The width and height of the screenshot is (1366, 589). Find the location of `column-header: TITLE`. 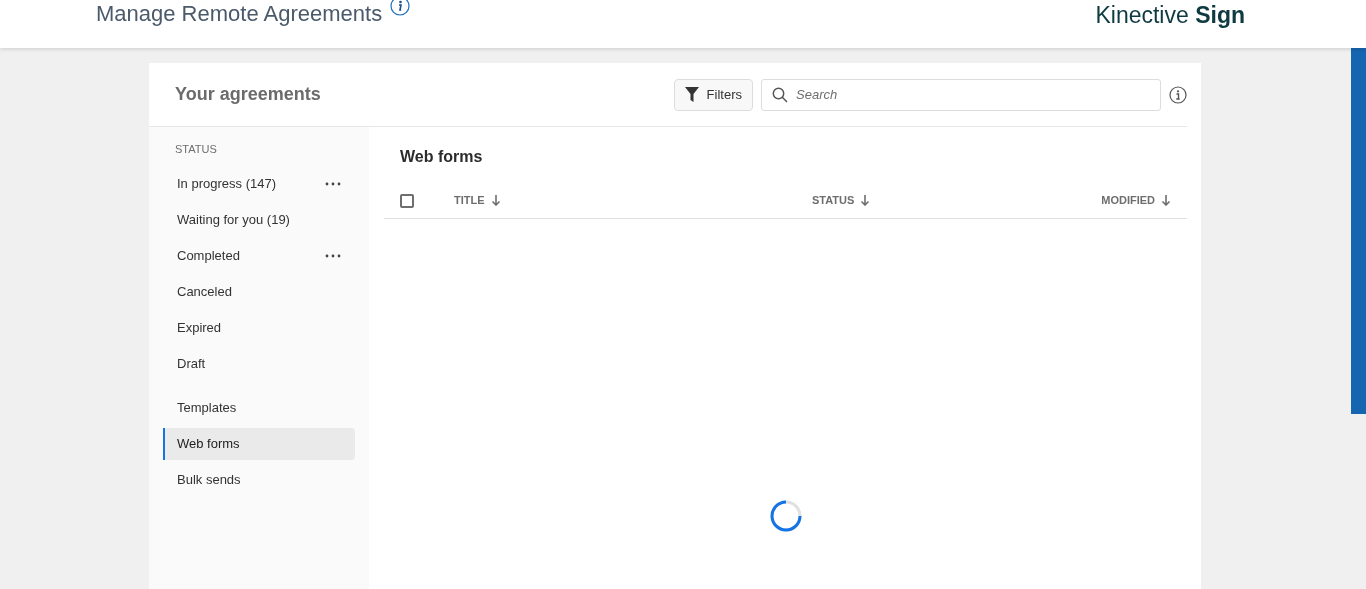

column-header: TITLE is located at coordinates (469, 200).